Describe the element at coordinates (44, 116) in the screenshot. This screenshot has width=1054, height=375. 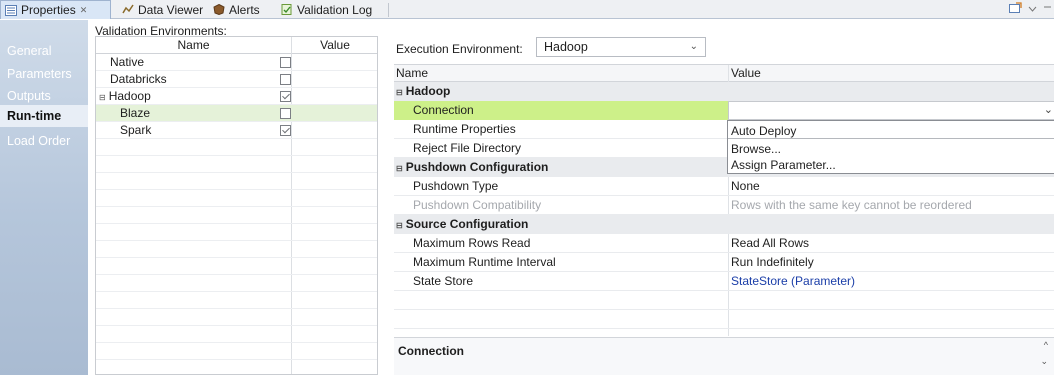
I see `nav-item-run-time: Run-time` at that location.